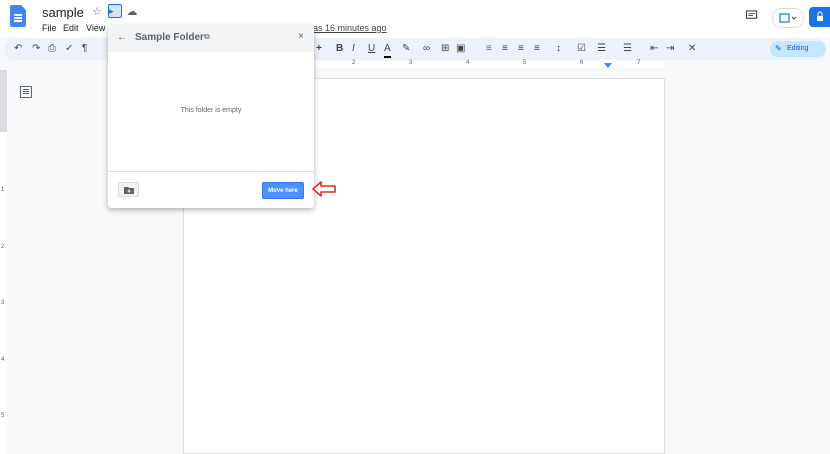 This screenshot has height=454, width=830. I want to click on share-button, so click(819, 17).